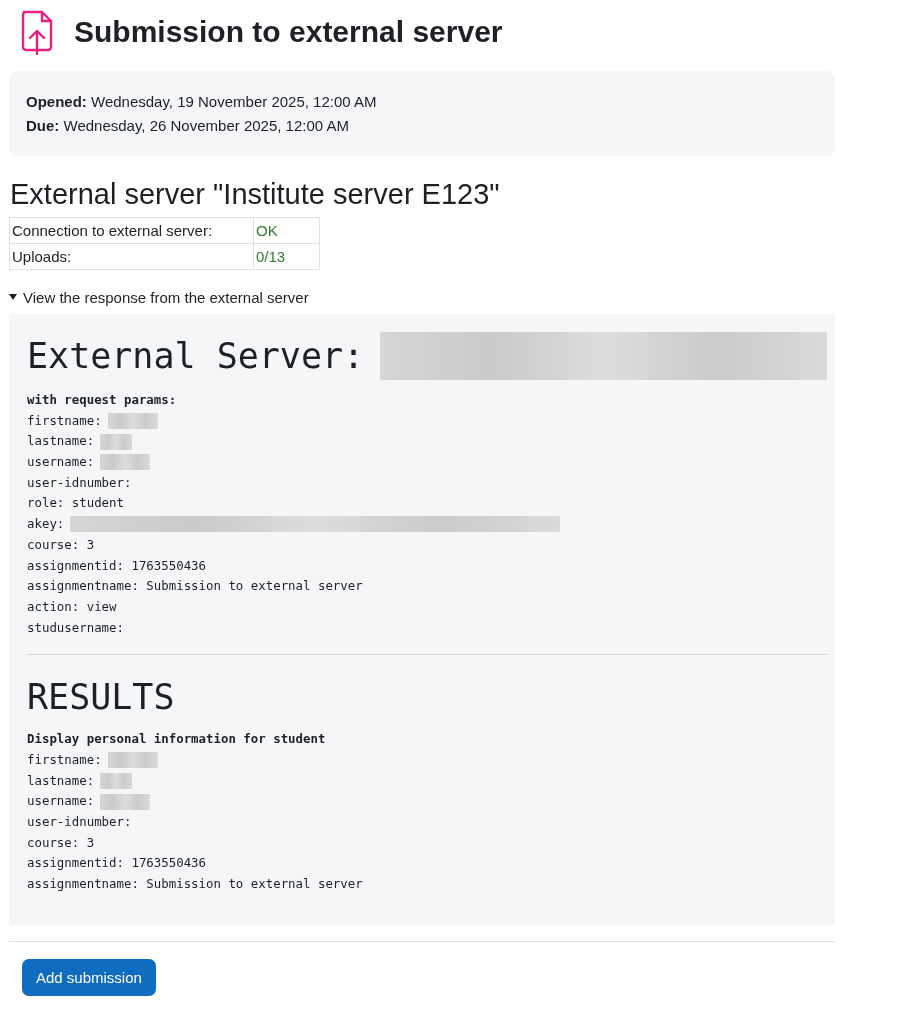 This screenshot has width=905, height=1009. Describe the element at coordinates (117, 565) in the screenshot. I see `param-line: assignmentid: 1763550436` at that location.